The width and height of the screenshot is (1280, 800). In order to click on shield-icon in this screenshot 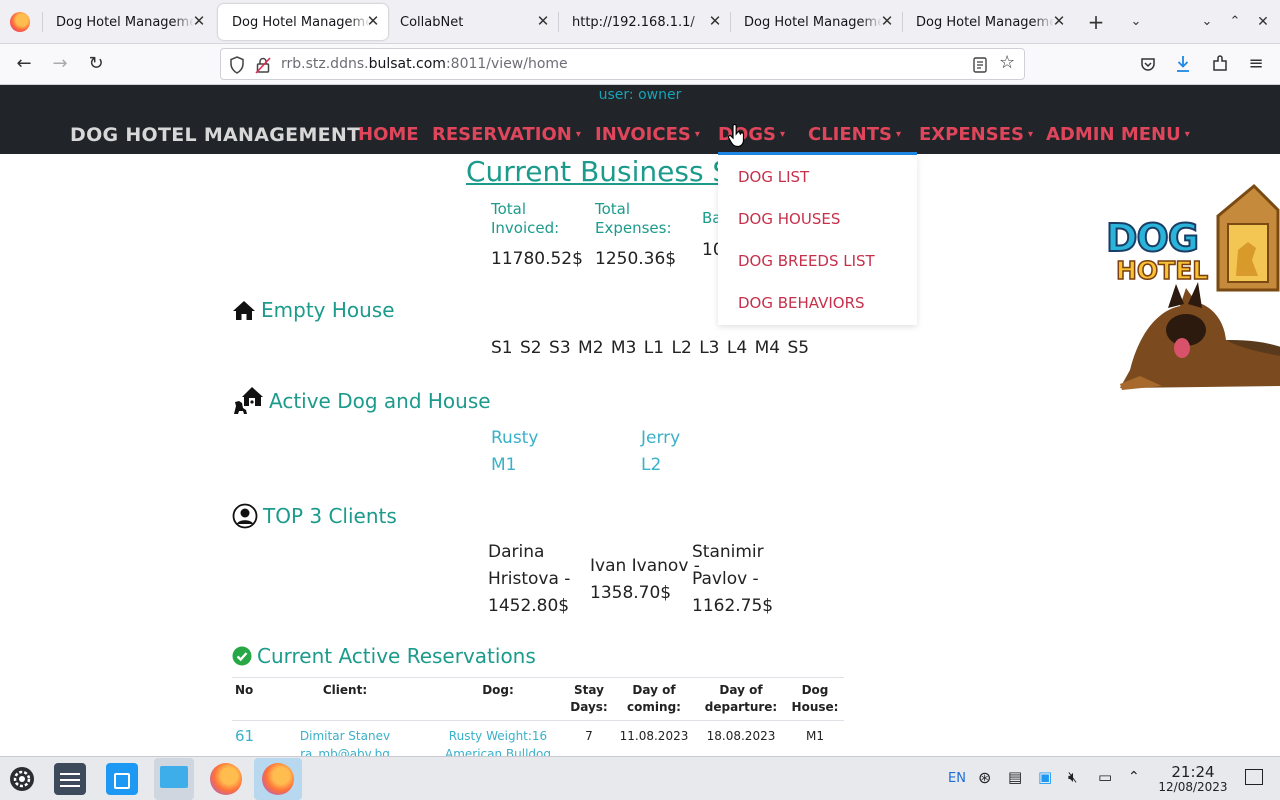, I will do `click(237, 65)`.